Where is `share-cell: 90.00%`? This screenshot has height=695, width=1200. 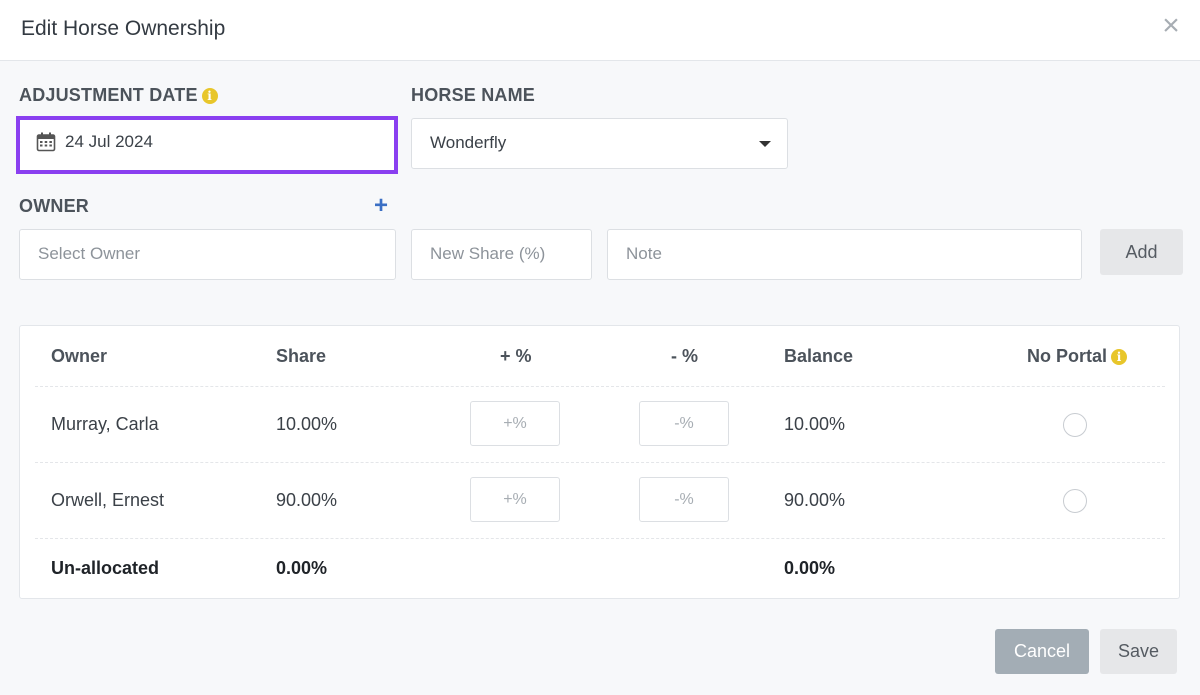
share-cell: 90.00% is located at coordinates (307, 500).